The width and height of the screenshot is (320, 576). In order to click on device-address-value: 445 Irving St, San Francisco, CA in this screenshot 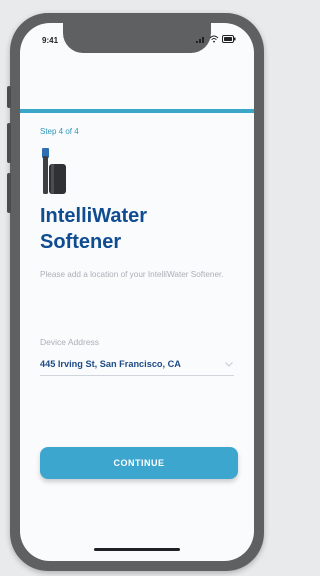, I will do `click(110, 364)`.